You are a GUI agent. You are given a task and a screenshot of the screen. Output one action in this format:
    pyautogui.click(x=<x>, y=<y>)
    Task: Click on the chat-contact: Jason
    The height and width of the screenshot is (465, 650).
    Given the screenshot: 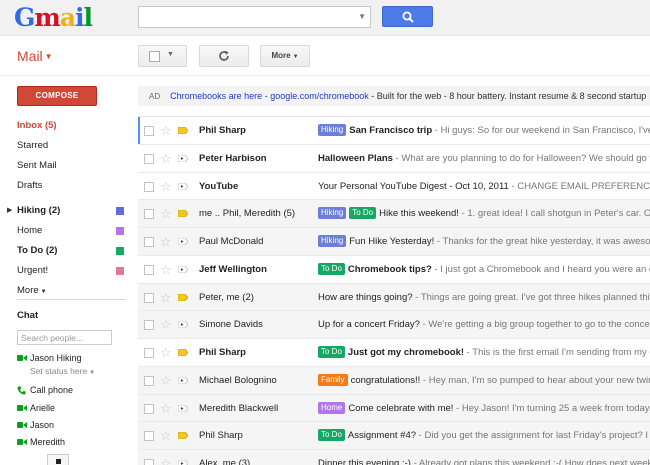 What is the action you would take?
    pyautogui.click(x=35, y=425)
    